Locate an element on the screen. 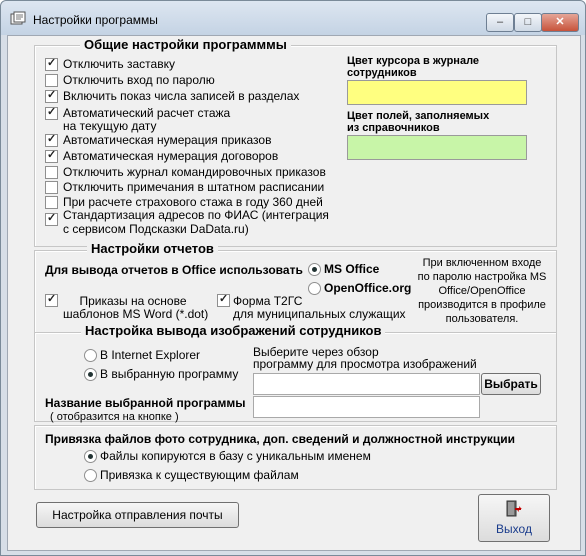 The height and width of the screenshot is (556, 586). auto-order-numbering-label: Автоматическая нумерация приказов is located at coordinates (167, 140).